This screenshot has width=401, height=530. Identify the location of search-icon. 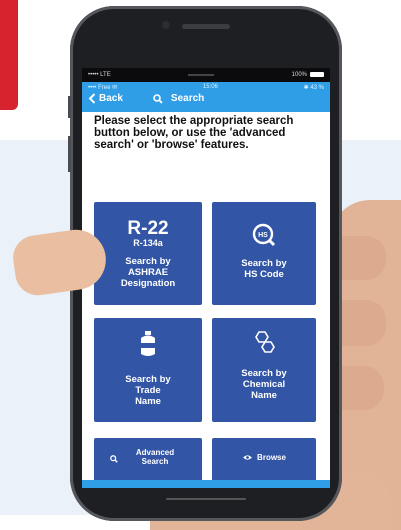
(158, 98).